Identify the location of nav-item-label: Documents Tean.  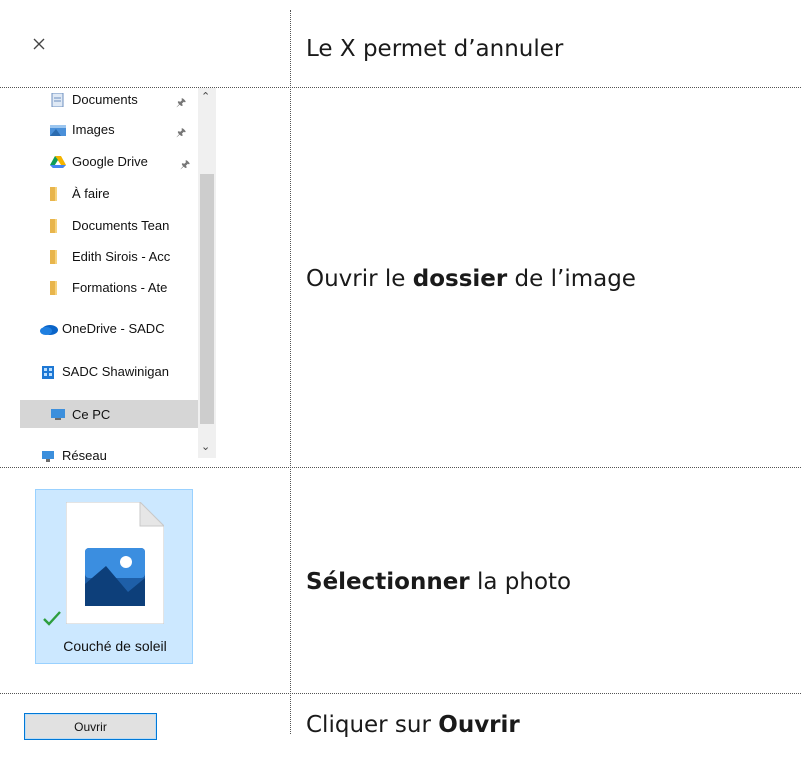
(121, 225).